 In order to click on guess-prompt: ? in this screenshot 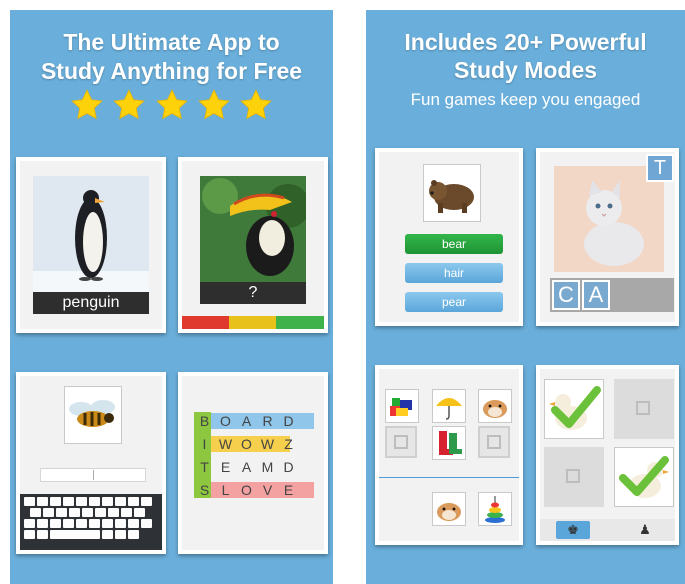, I will do `click(253, 293)`.